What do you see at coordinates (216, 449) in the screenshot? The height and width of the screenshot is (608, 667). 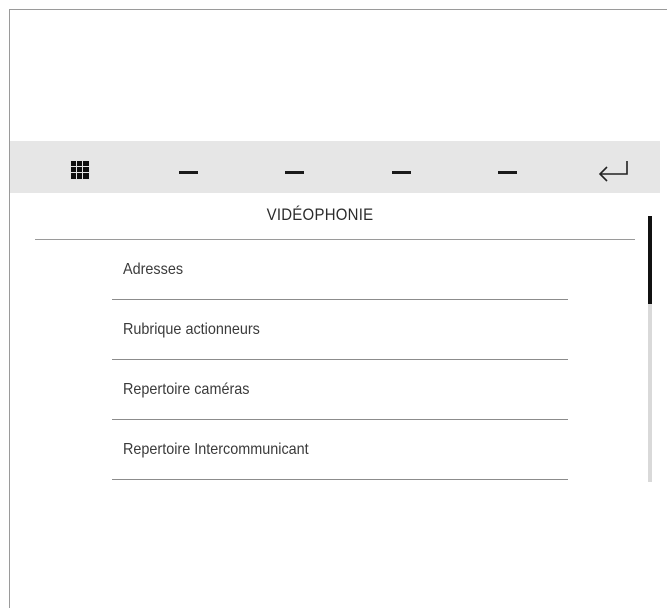 I see `list-item-label: Repertoire Intercommunicant` at bounding box center [216, 449].